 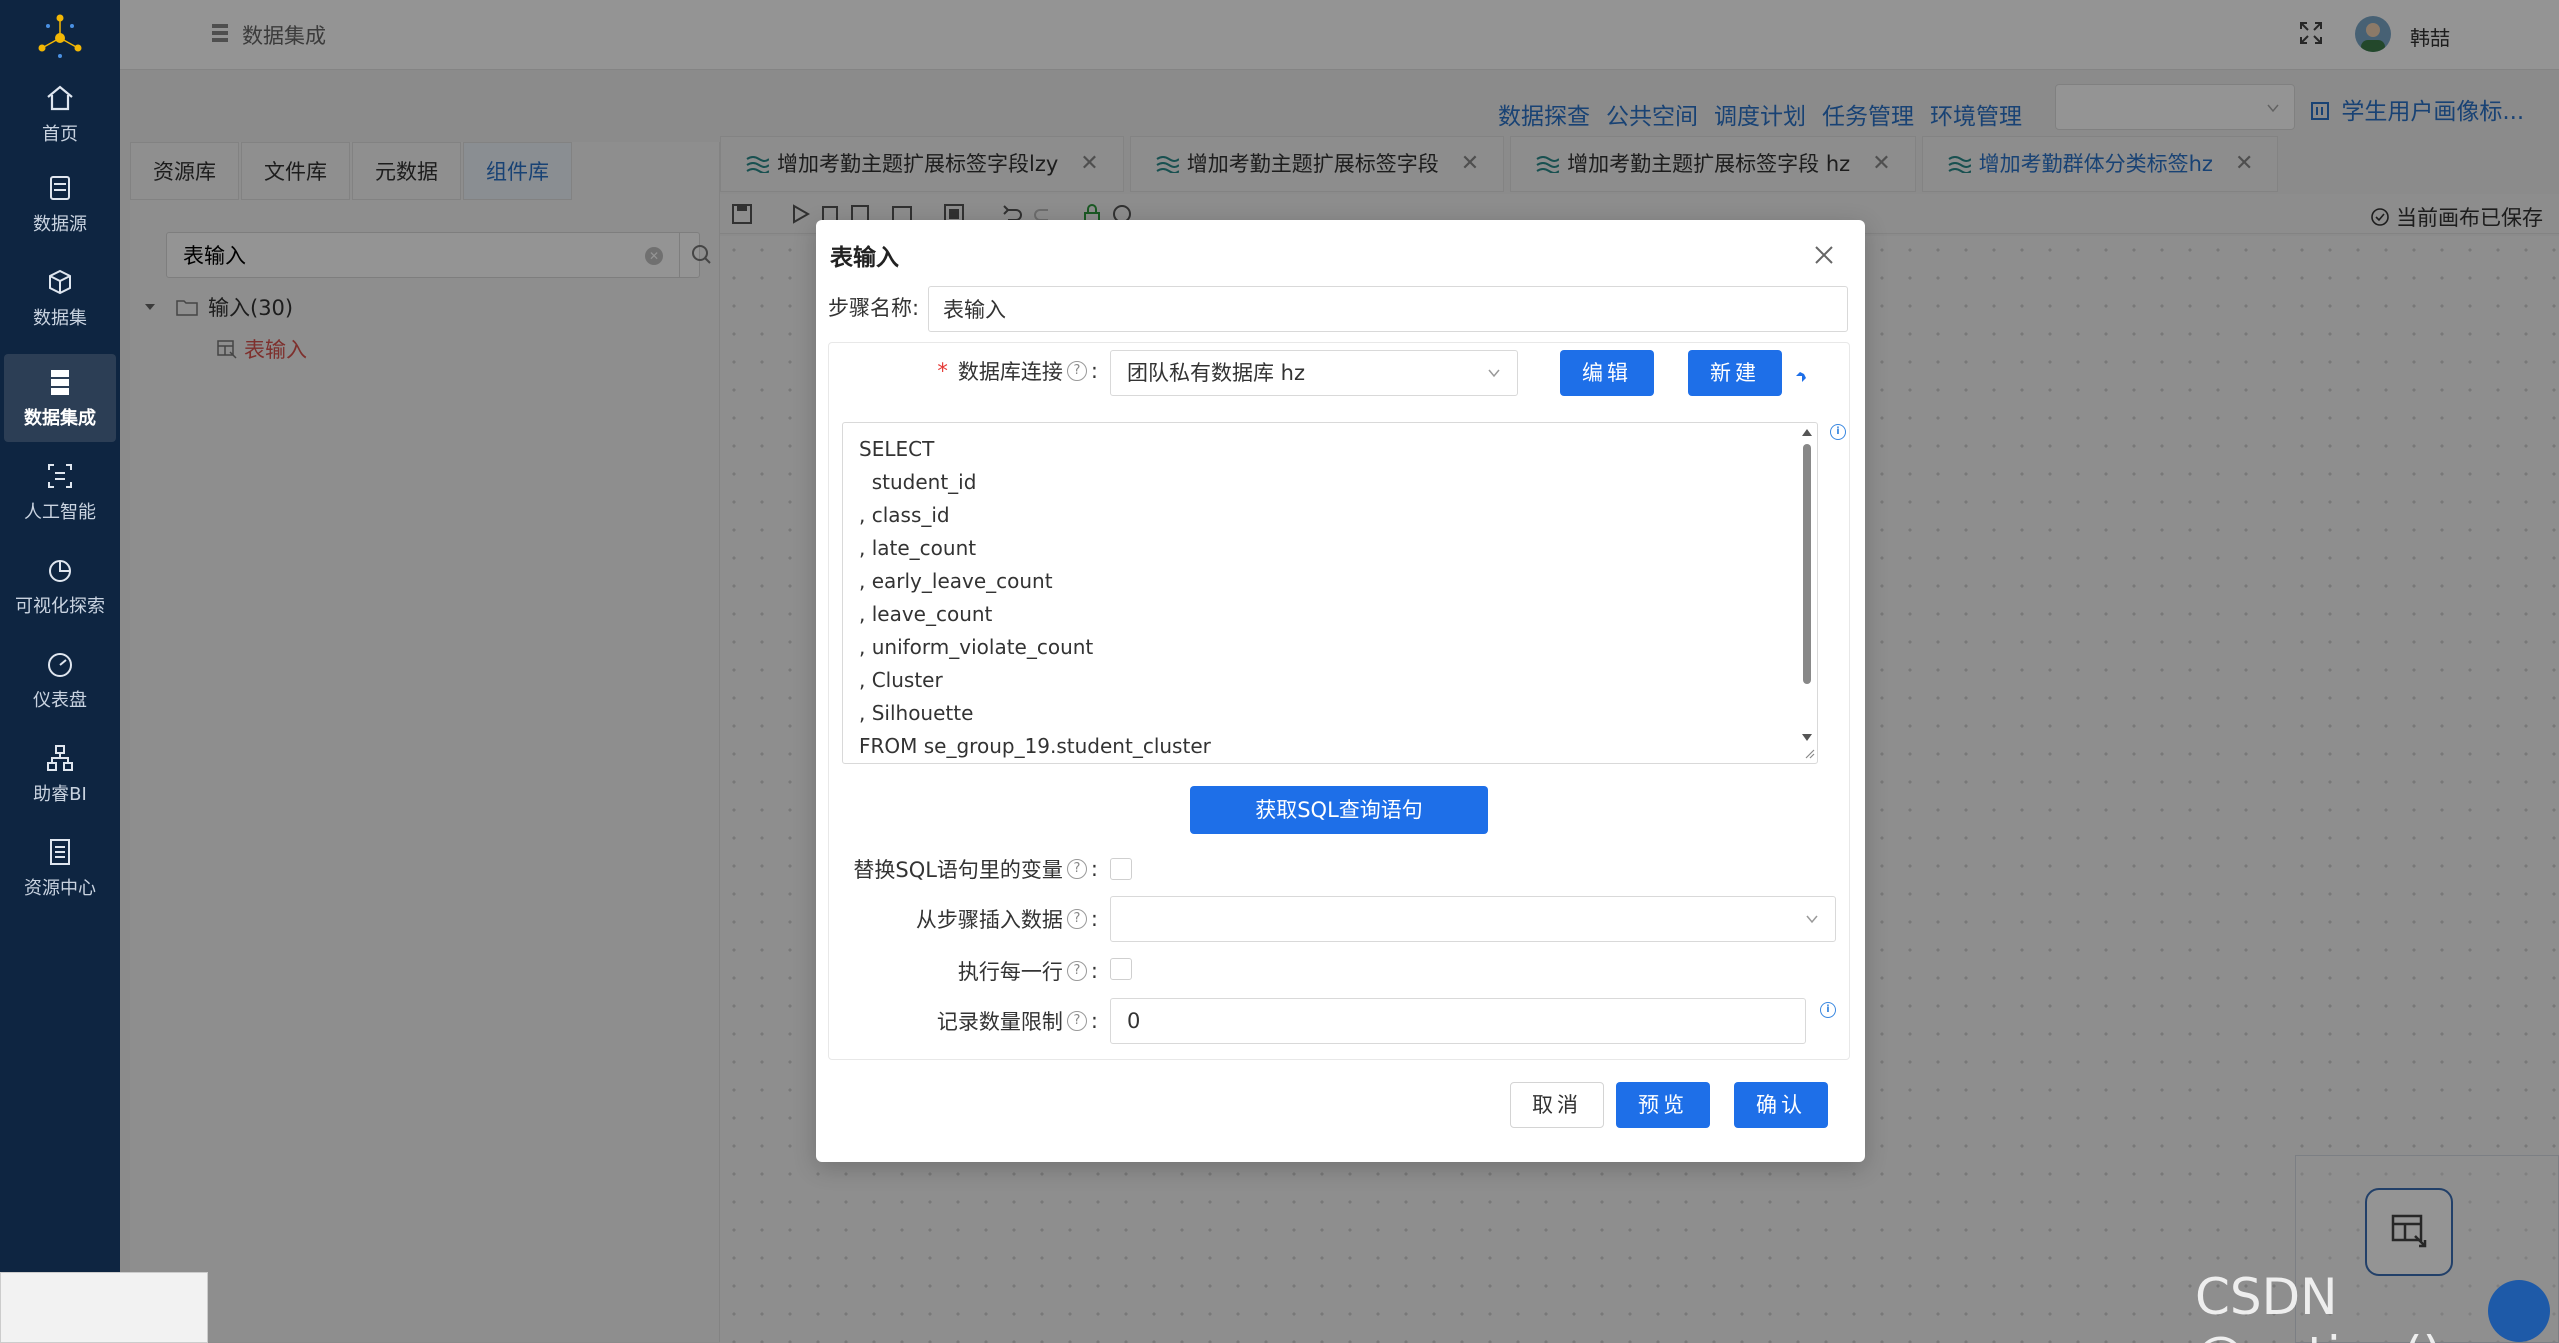 I want to click on sidebar-item-datasource: 数据源, so click(x=60, y=204).